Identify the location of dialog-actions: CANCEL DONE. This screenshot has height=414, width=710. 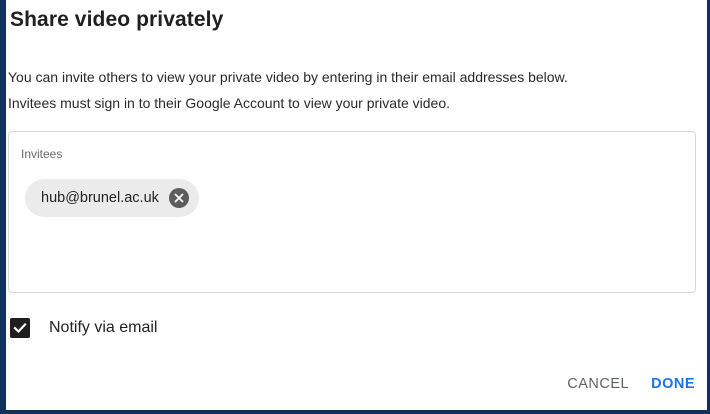
(631, 384).